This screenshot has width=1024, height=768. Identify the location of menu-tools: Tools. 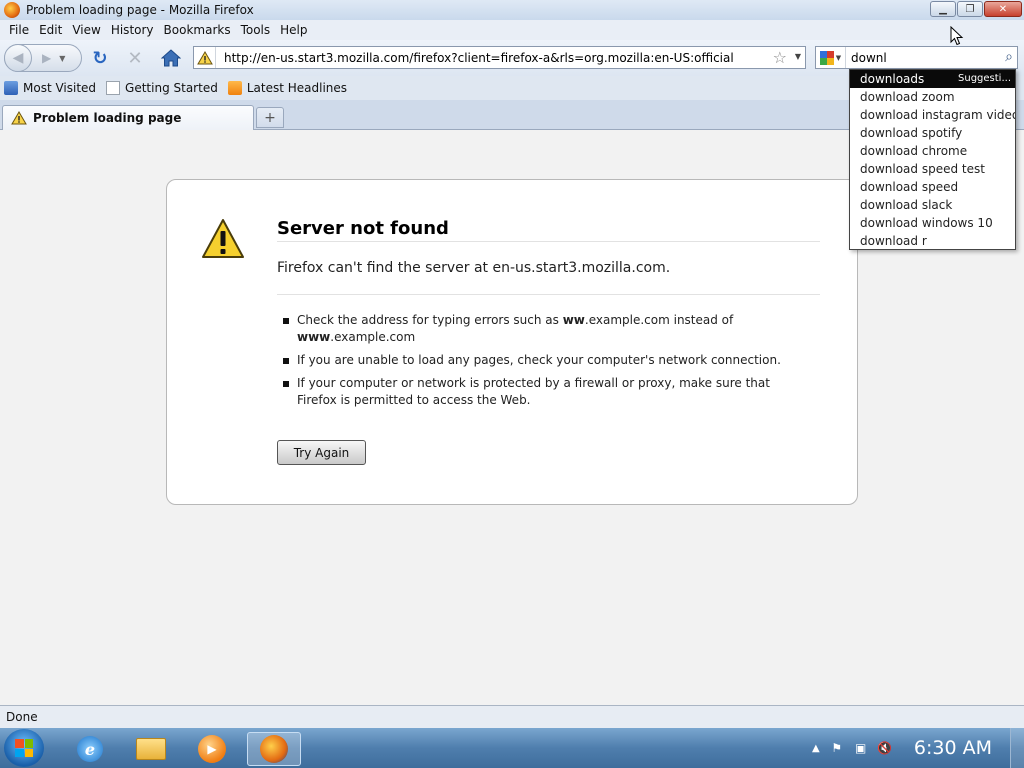
(256, 30).